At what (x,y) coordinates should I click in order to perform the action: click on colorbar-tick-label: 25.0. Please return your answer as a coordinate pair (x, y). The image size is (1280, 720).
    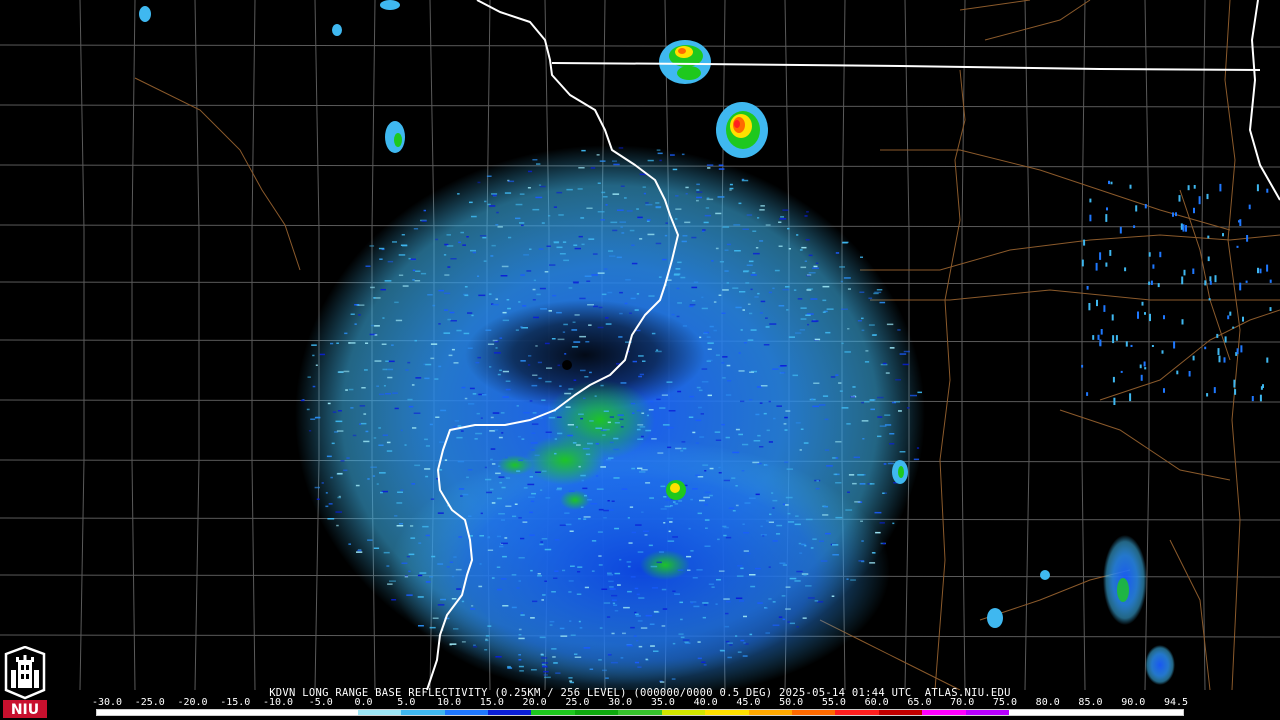
    Looking at the image, I should click on (577, 702).